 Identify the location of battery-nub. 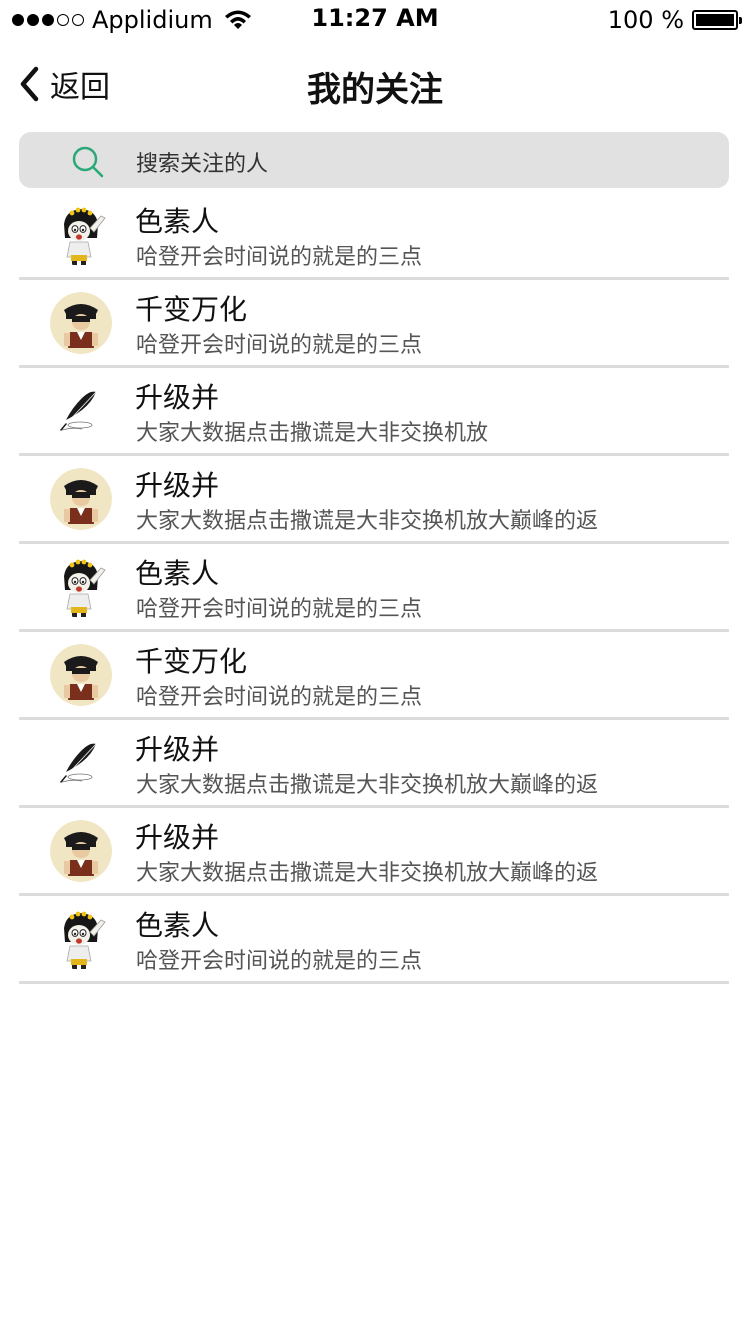
(740, 20).